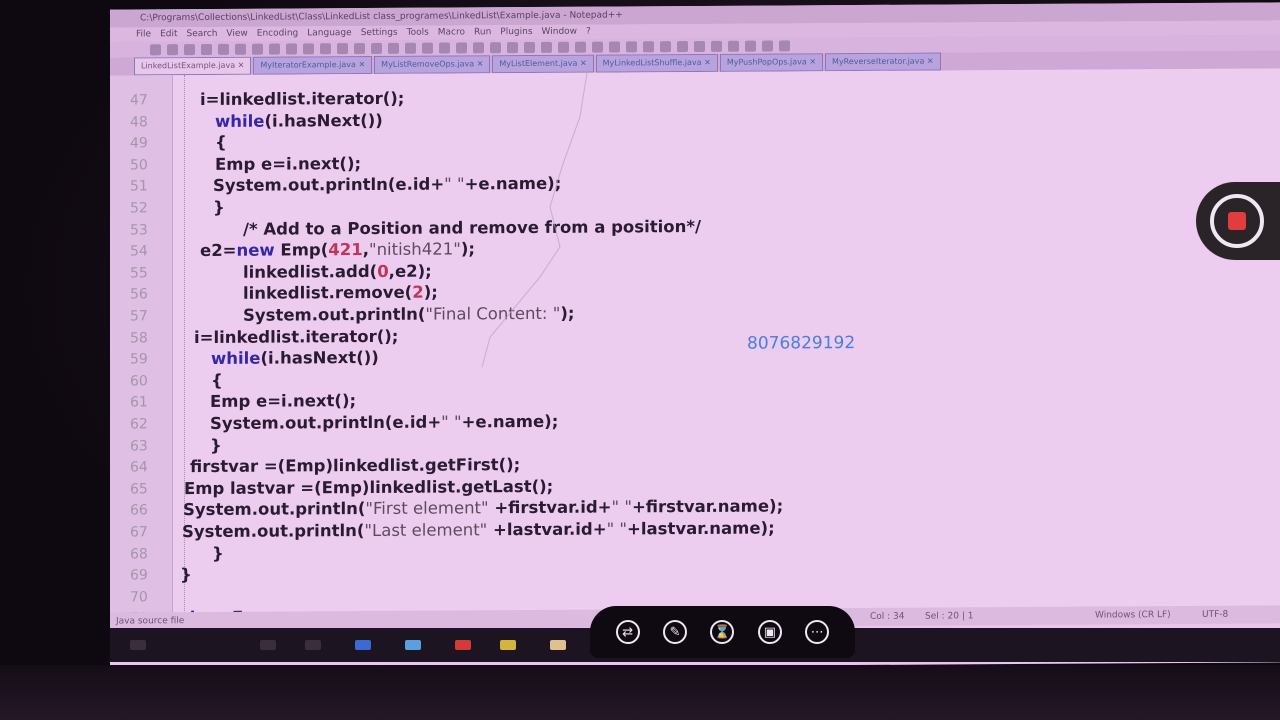 This screenshot has width=1280, height=720. Describe the element at coordinates (329, 33) in the screenshot. I see `menu-item-language: Language` at that location.